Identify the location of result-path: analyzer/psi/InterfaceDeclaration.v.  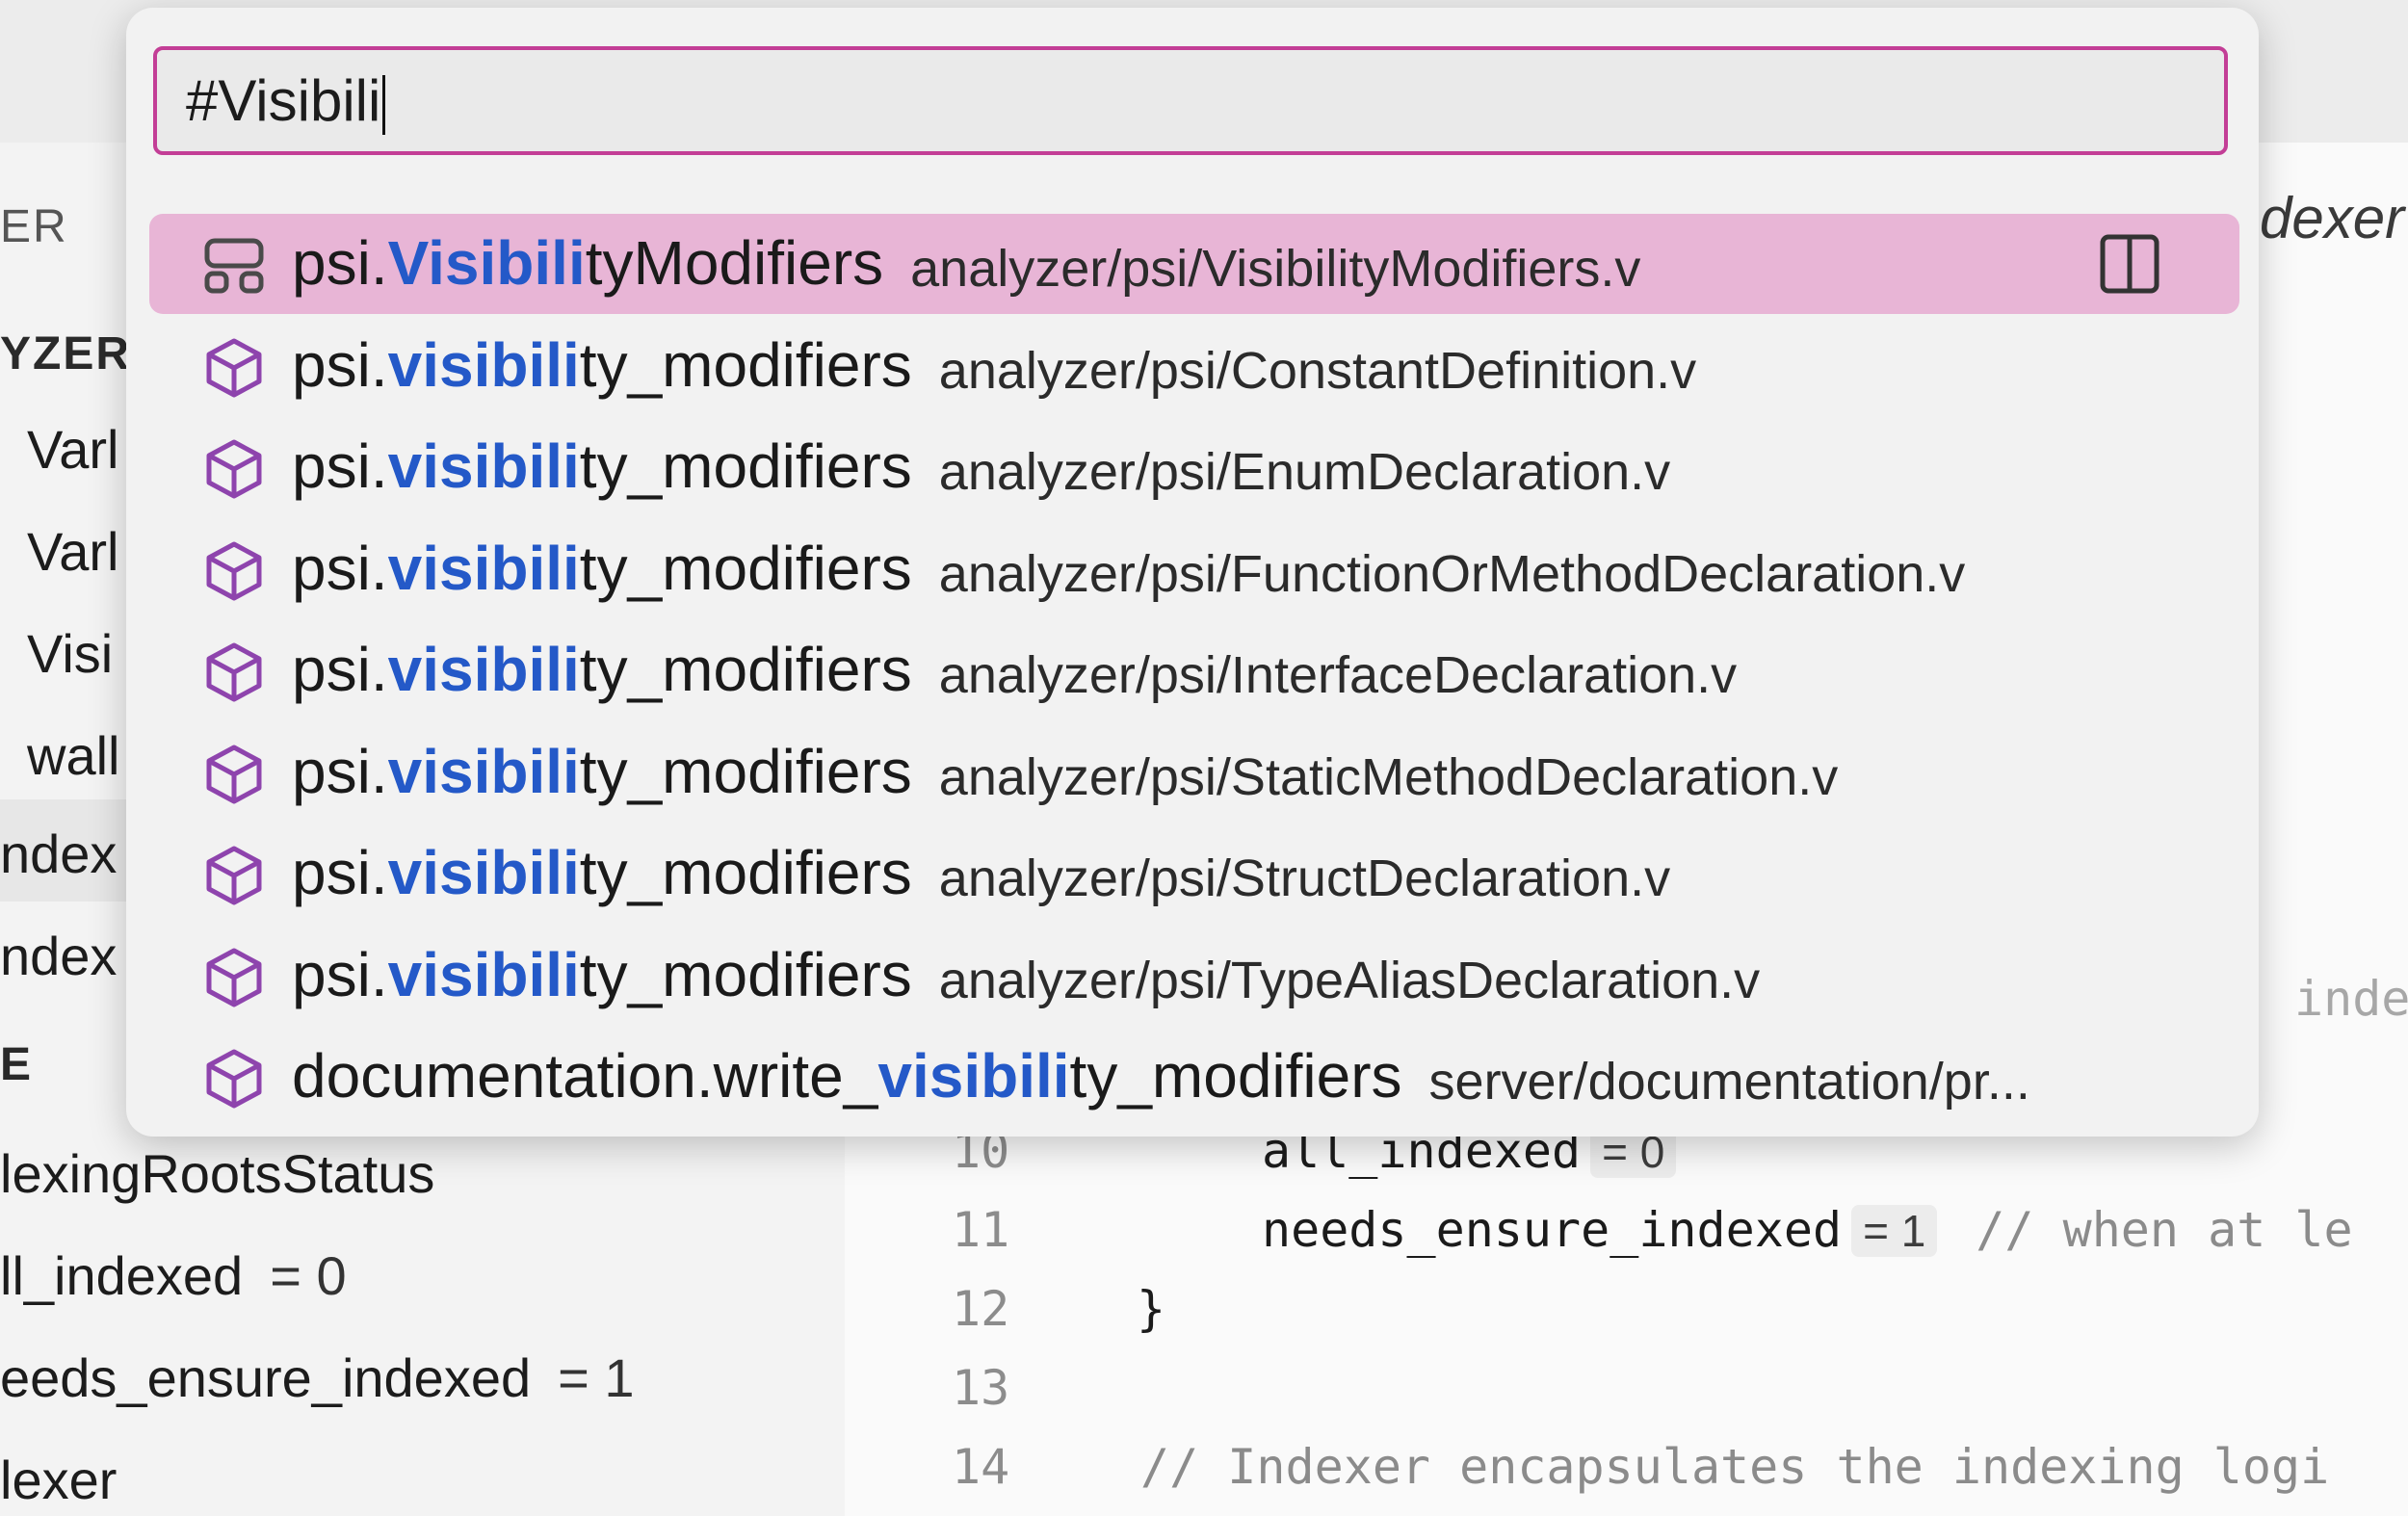
(1338, 675).